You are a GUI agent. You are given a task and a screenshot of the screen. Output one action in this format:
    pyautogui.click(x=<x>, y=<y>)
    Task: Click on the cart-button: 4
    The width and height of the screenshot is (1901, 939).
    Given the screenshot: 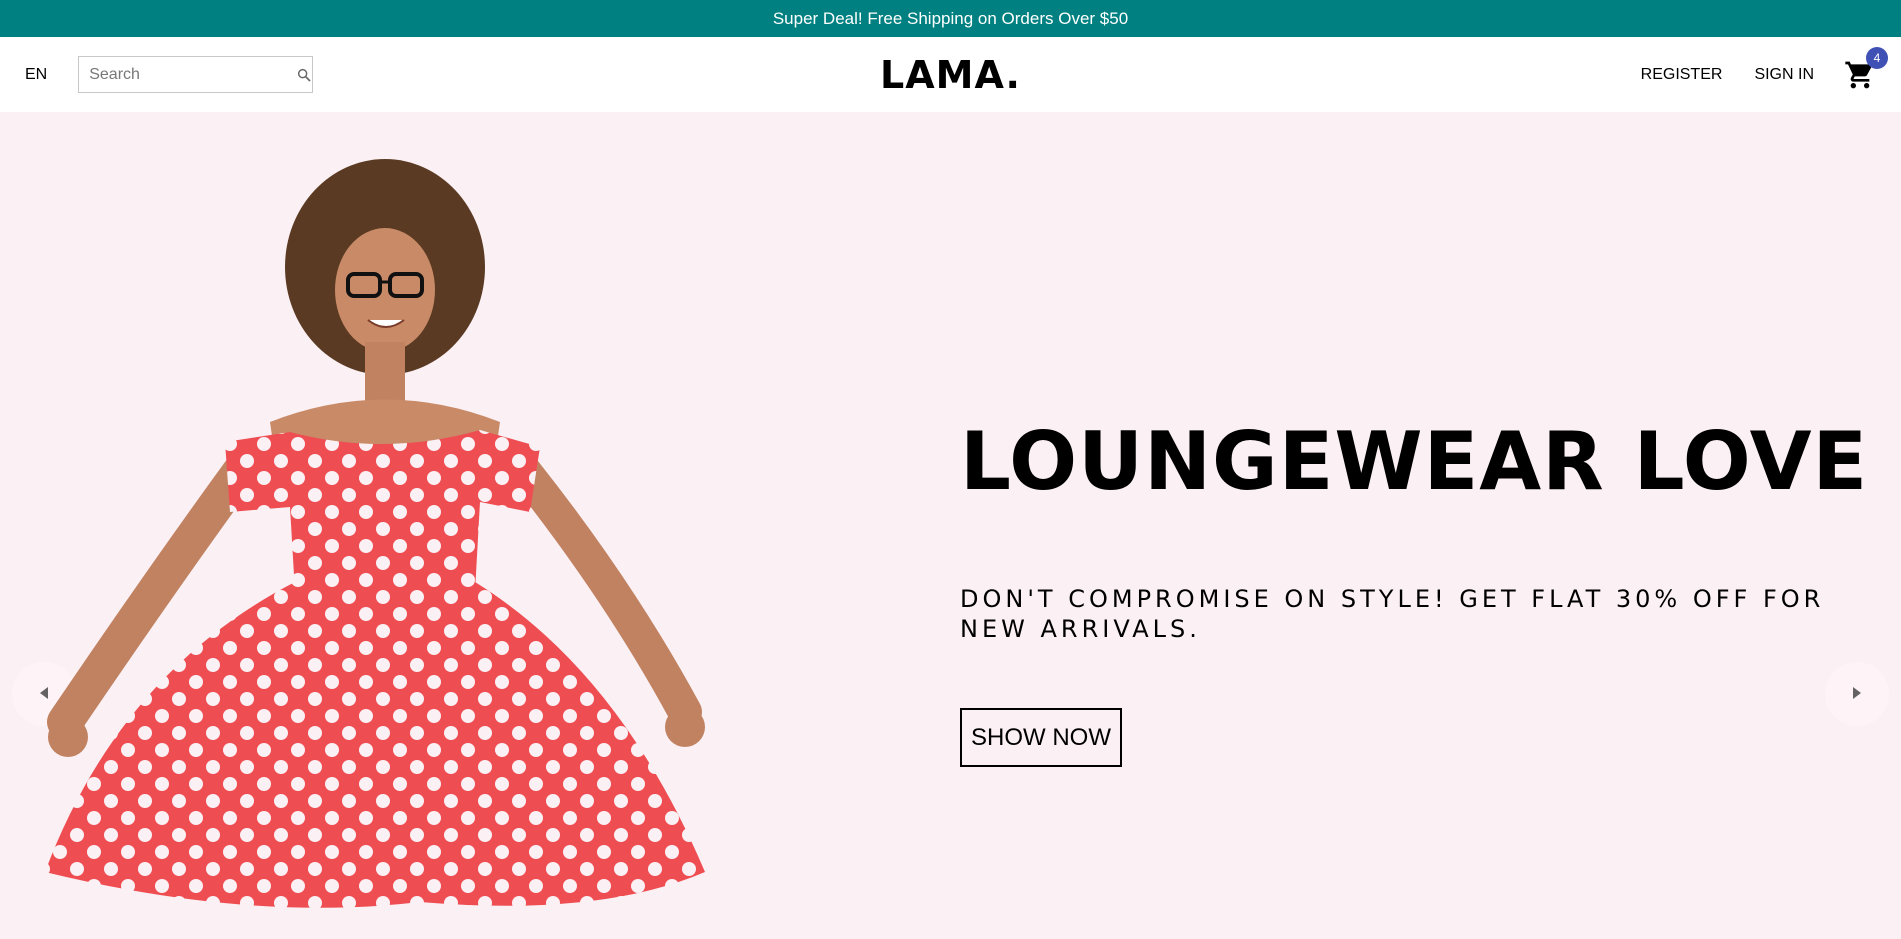 What is the action you would take?
    pyautogui.click(x=1866, y=68)
    